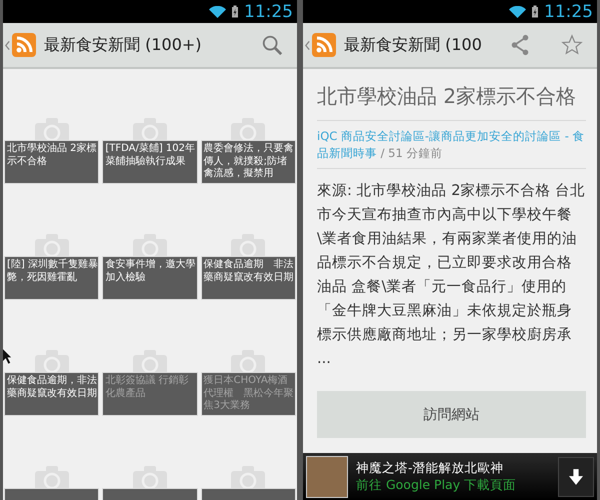 The image size is (600, 500). Describe the element at coordinates (272, 45) in the screenshot. I see `search-icon` at that location.